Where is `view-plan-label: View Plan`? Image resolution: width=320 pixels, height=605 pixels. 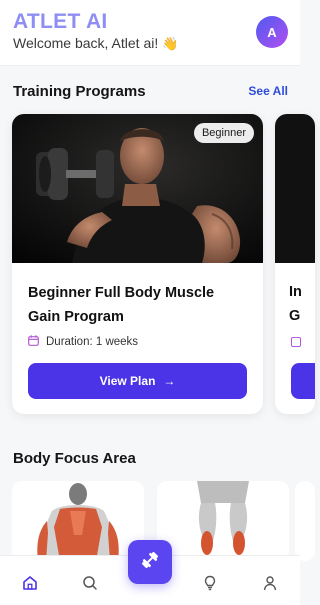 view-plan-label: View Plan is located at coordinates (127, 381).